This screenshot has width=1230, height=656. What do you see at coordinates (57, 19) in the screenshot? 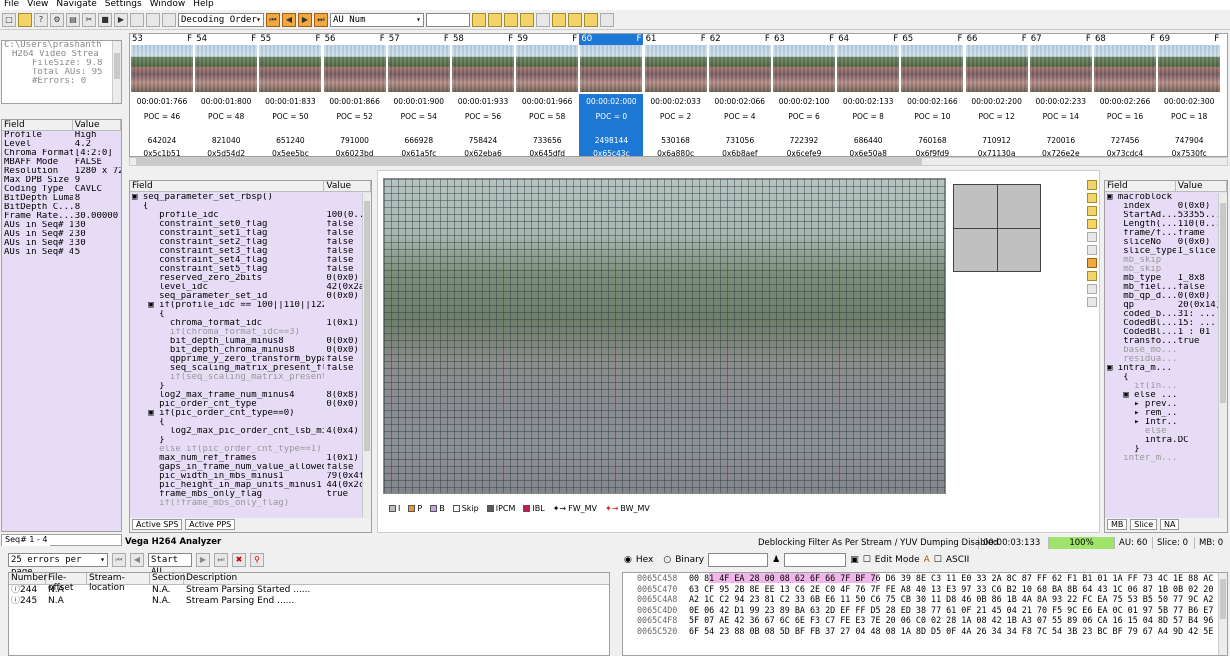
I see `settings-icon: ⚙` at bounding box center [57, 19].